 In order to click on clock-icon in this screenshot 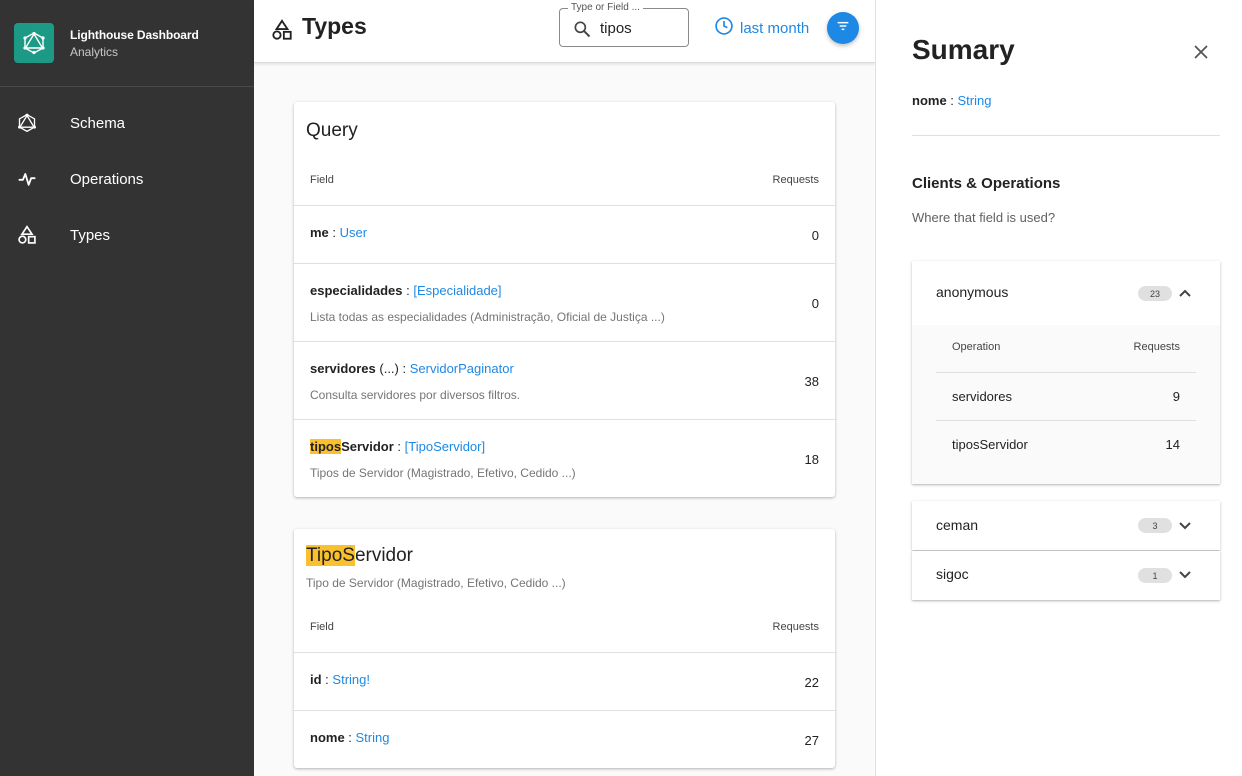, I will do `click(724, 28)`.